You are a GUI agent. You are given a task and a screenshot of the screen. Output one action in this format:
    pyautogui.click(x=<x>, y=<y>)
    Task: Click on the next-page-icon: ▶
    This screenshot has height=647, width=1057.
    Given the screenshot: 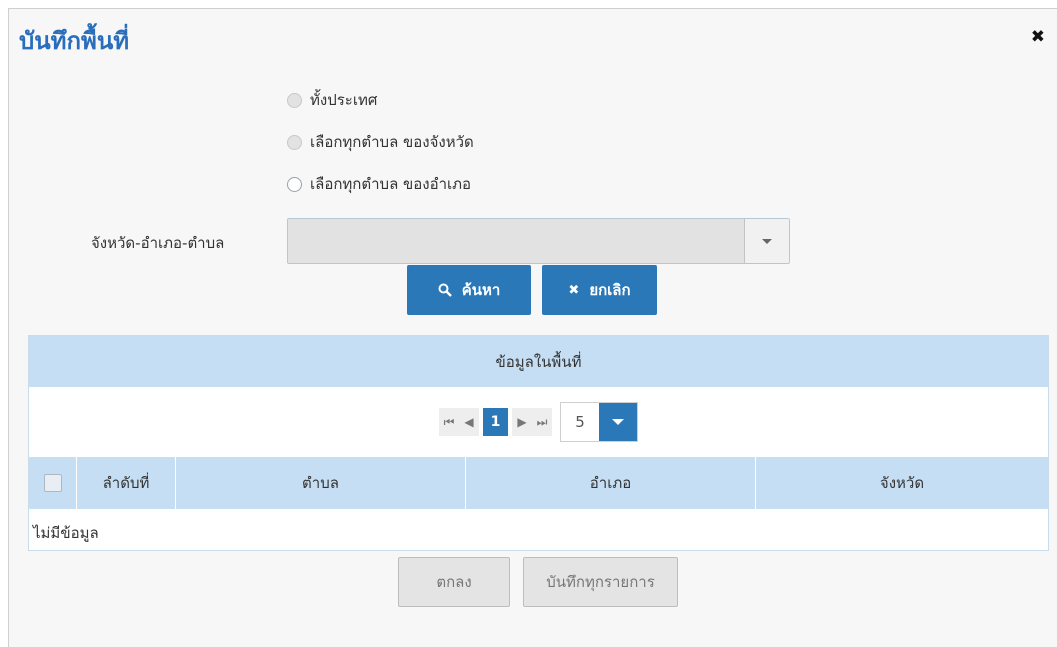 What is the action you would take?
    pyautogui.click(x=522, y=422)
    